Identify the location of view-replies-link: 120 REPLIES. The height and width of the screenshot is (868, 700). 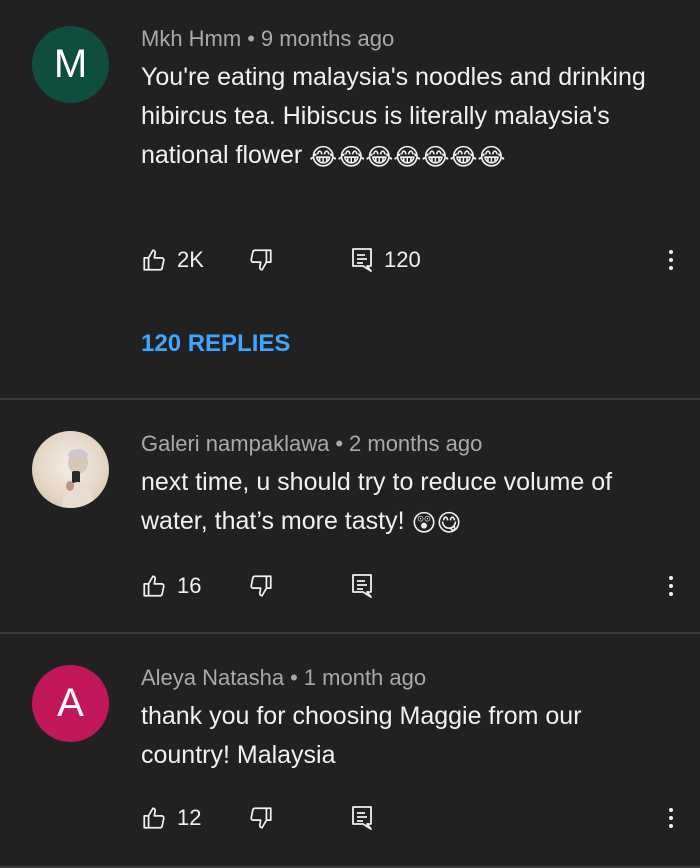
(215, 344).